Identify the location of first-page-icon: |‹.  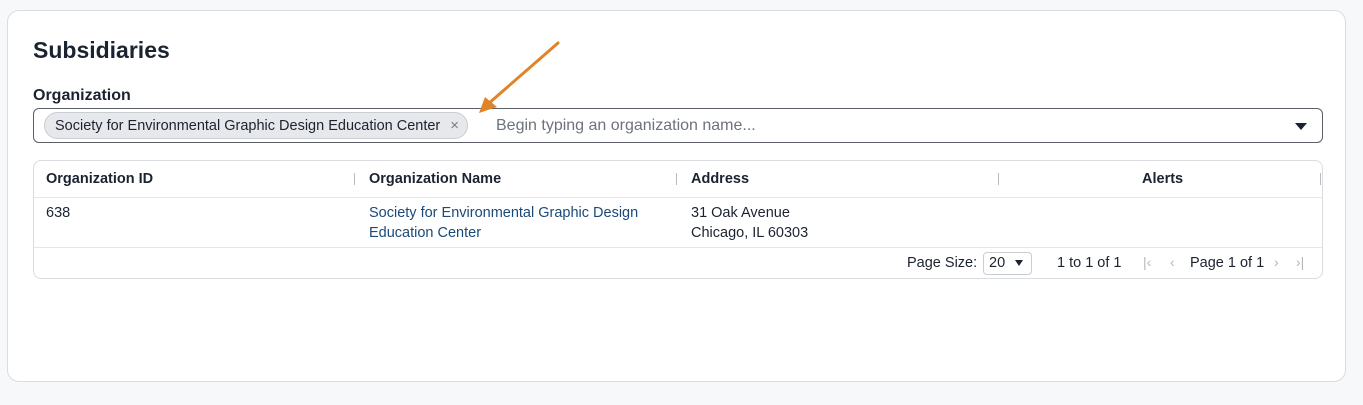
(1147, 263).